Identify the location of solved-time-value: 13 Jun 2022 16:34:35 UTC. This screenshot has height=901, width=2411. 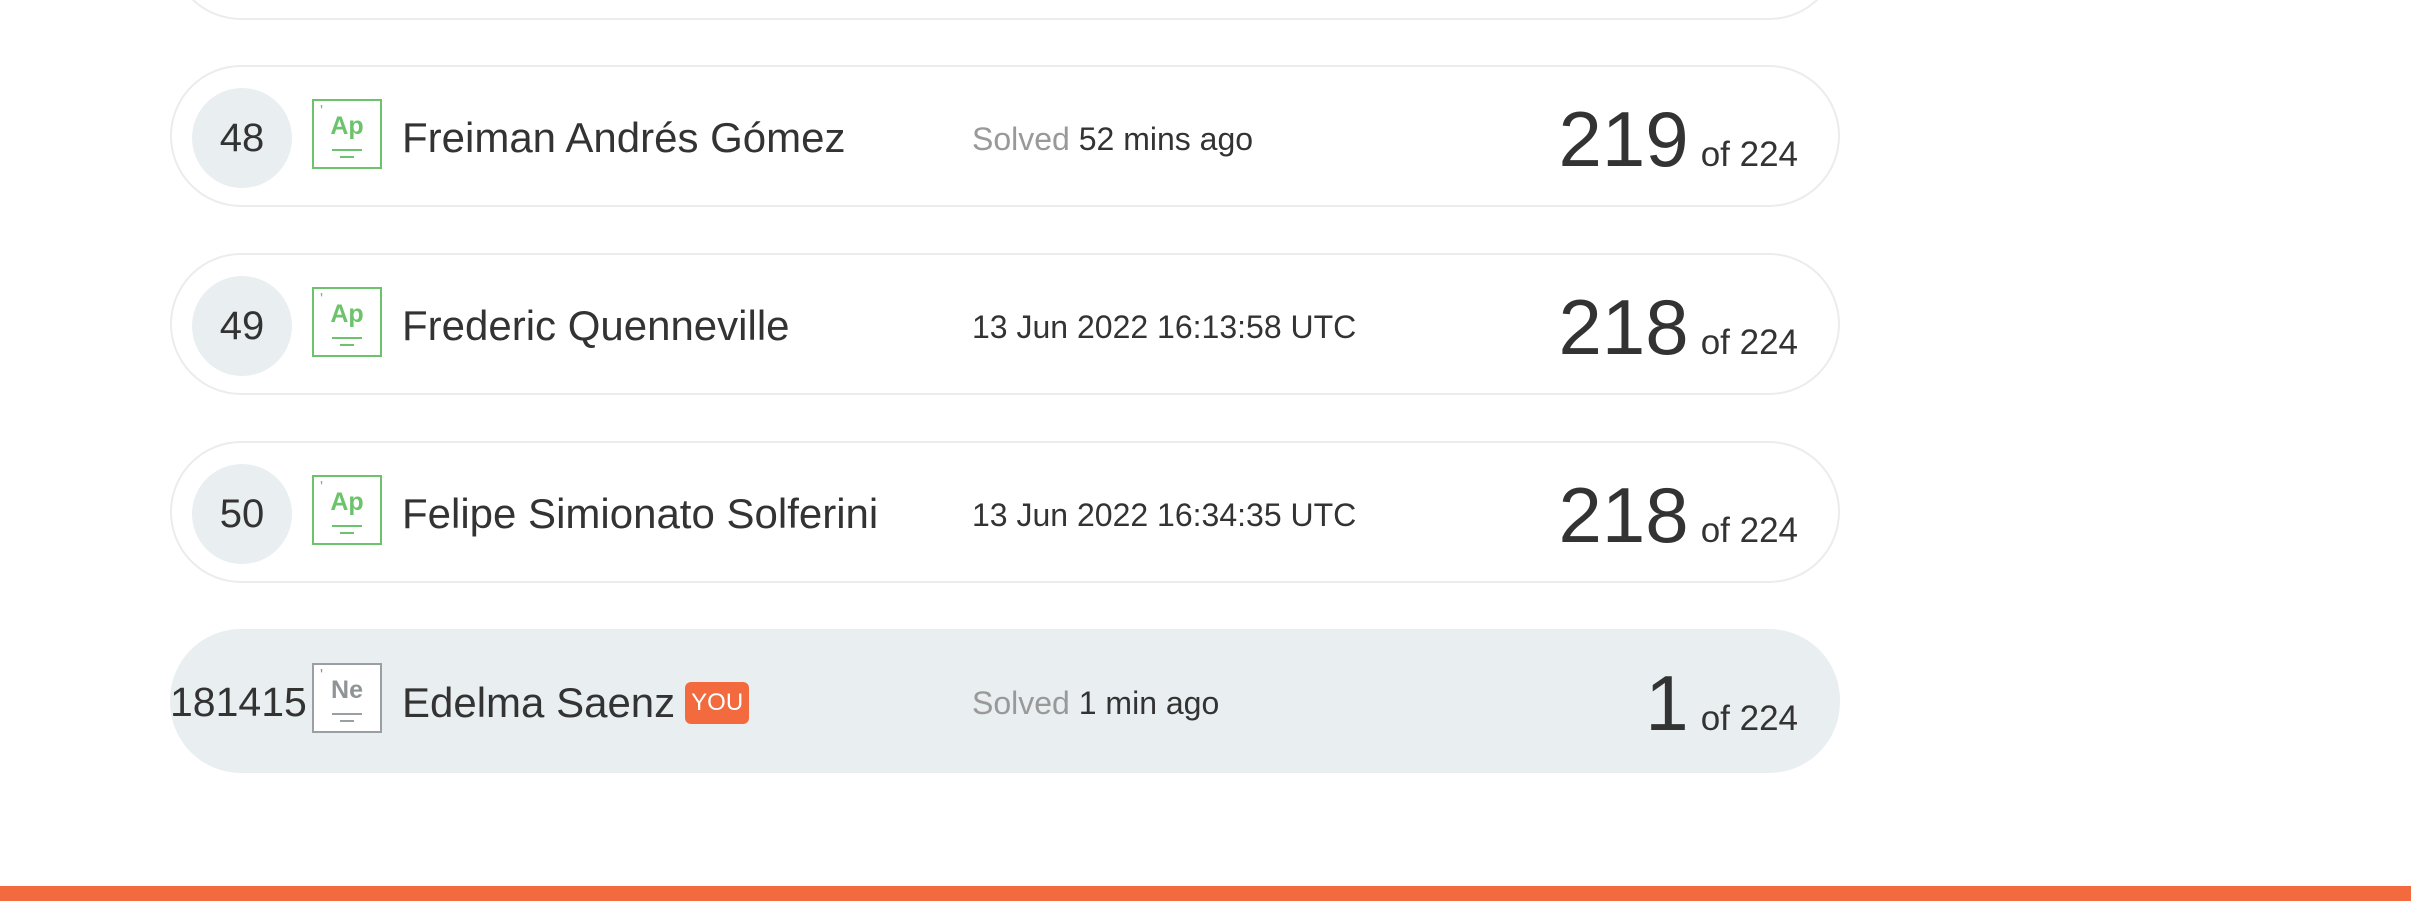
(1164, 515).